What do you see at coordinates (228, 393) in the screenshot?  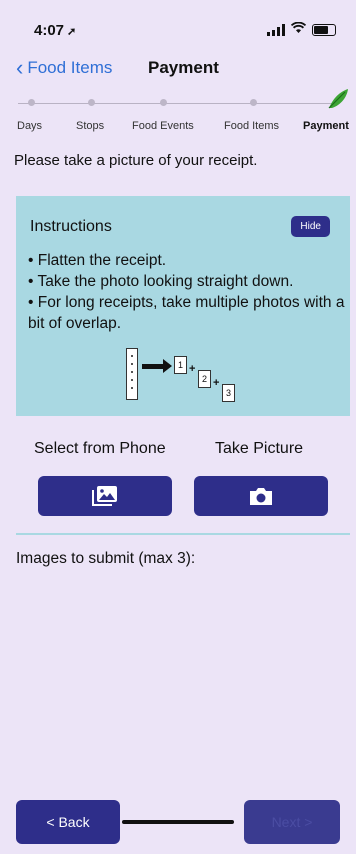 I see `receipt-piece-3: 3` at bounding box center [228, 393].